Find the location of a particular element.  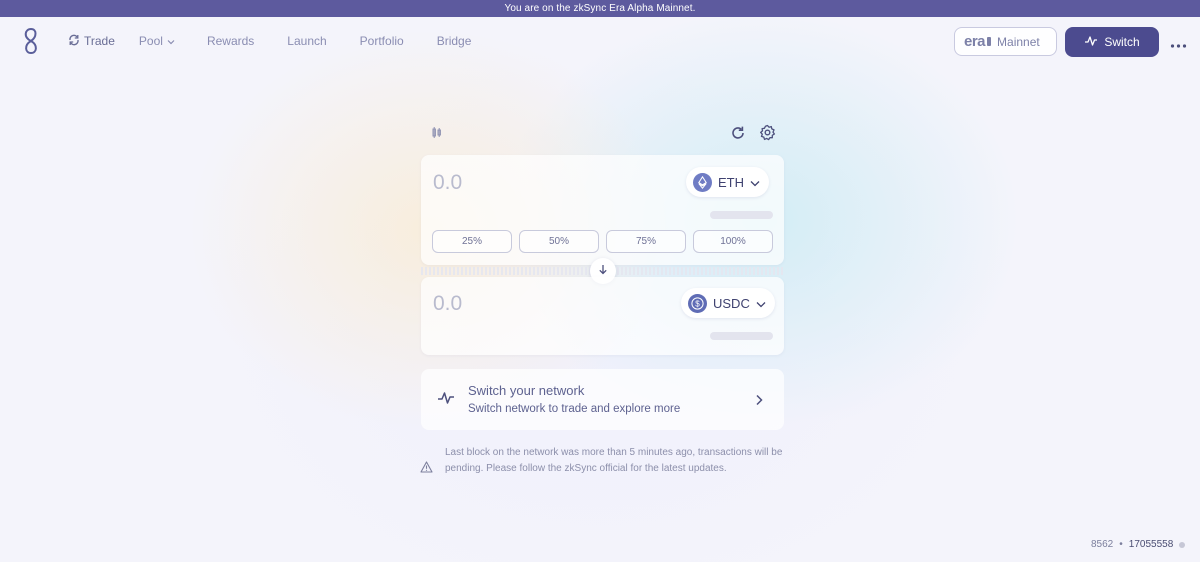

nav-item-label: Launch is located at coordinates (307, 41).